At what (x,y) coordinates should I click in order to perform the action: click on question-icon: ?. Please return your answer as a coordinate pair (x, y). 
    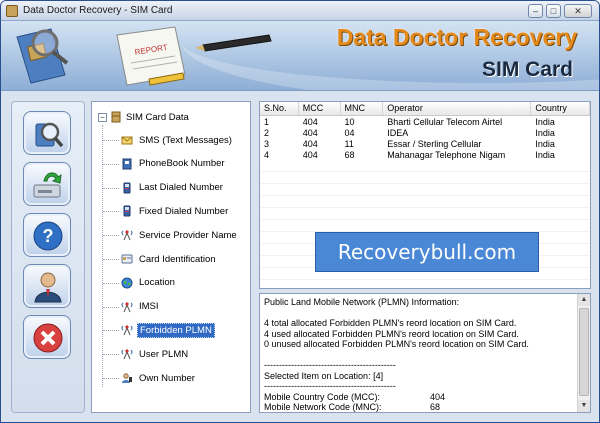
    Looking at the image, I should click on (48, 236).